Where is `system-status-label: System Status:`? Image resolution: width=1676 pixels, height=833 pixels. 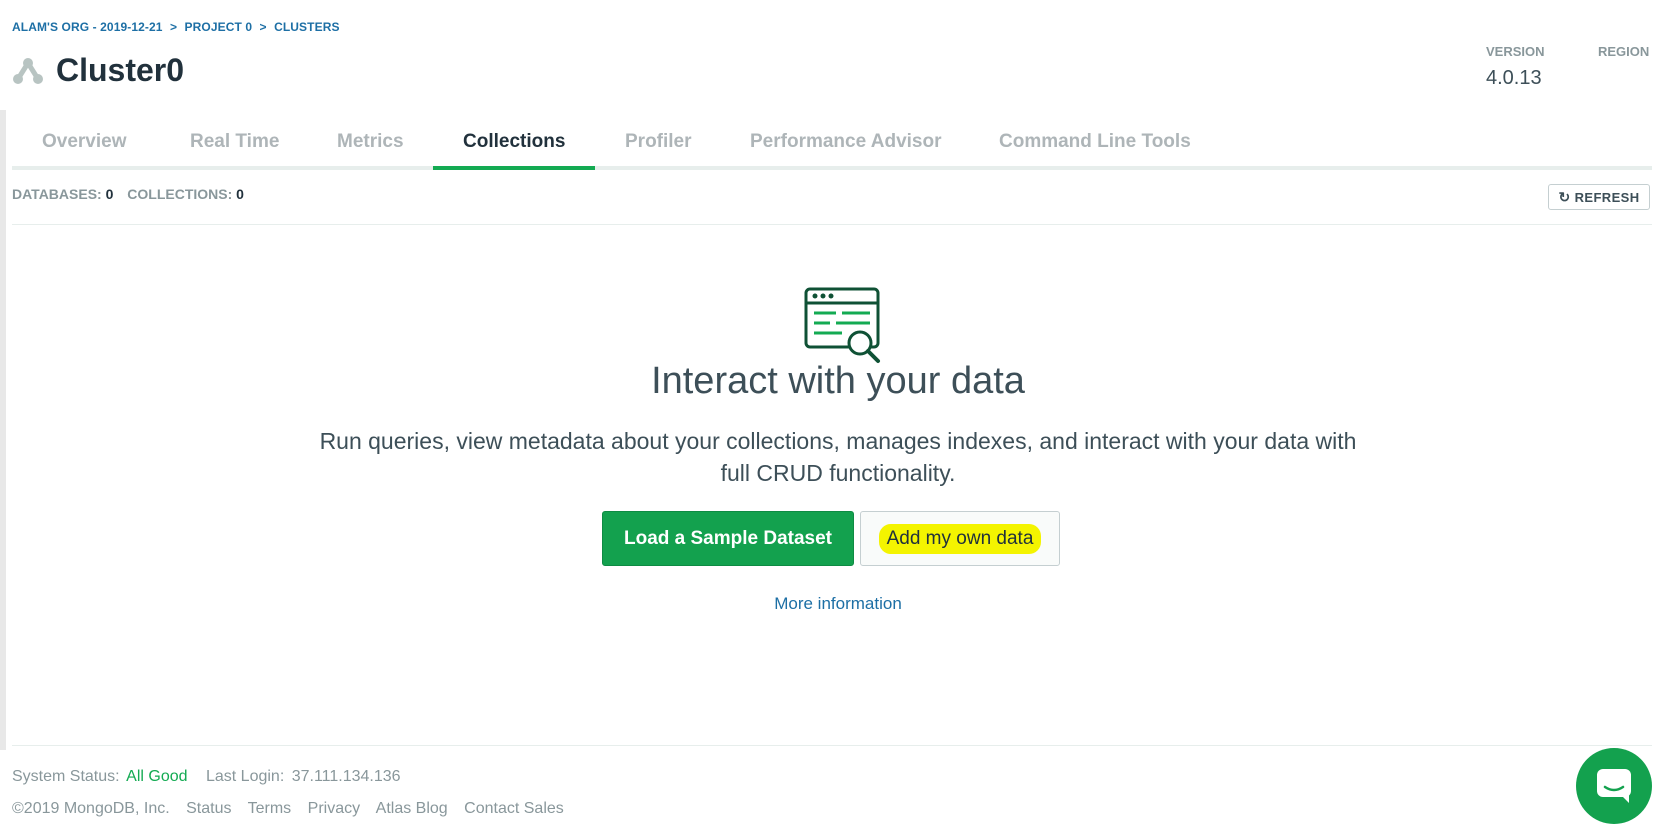
system-status-label: System Status: is located at coordinates (66, 776).